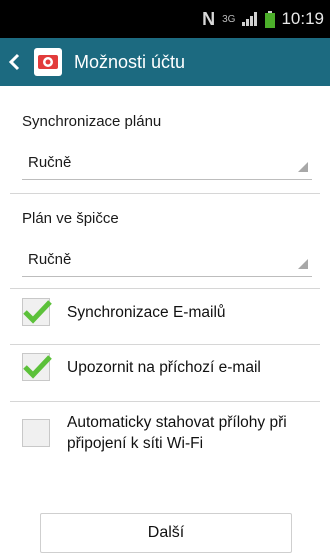  Describe the element at coordinates (50, 259) in the screenshot. I see `peak-schedule-value: Ručně` at that location.